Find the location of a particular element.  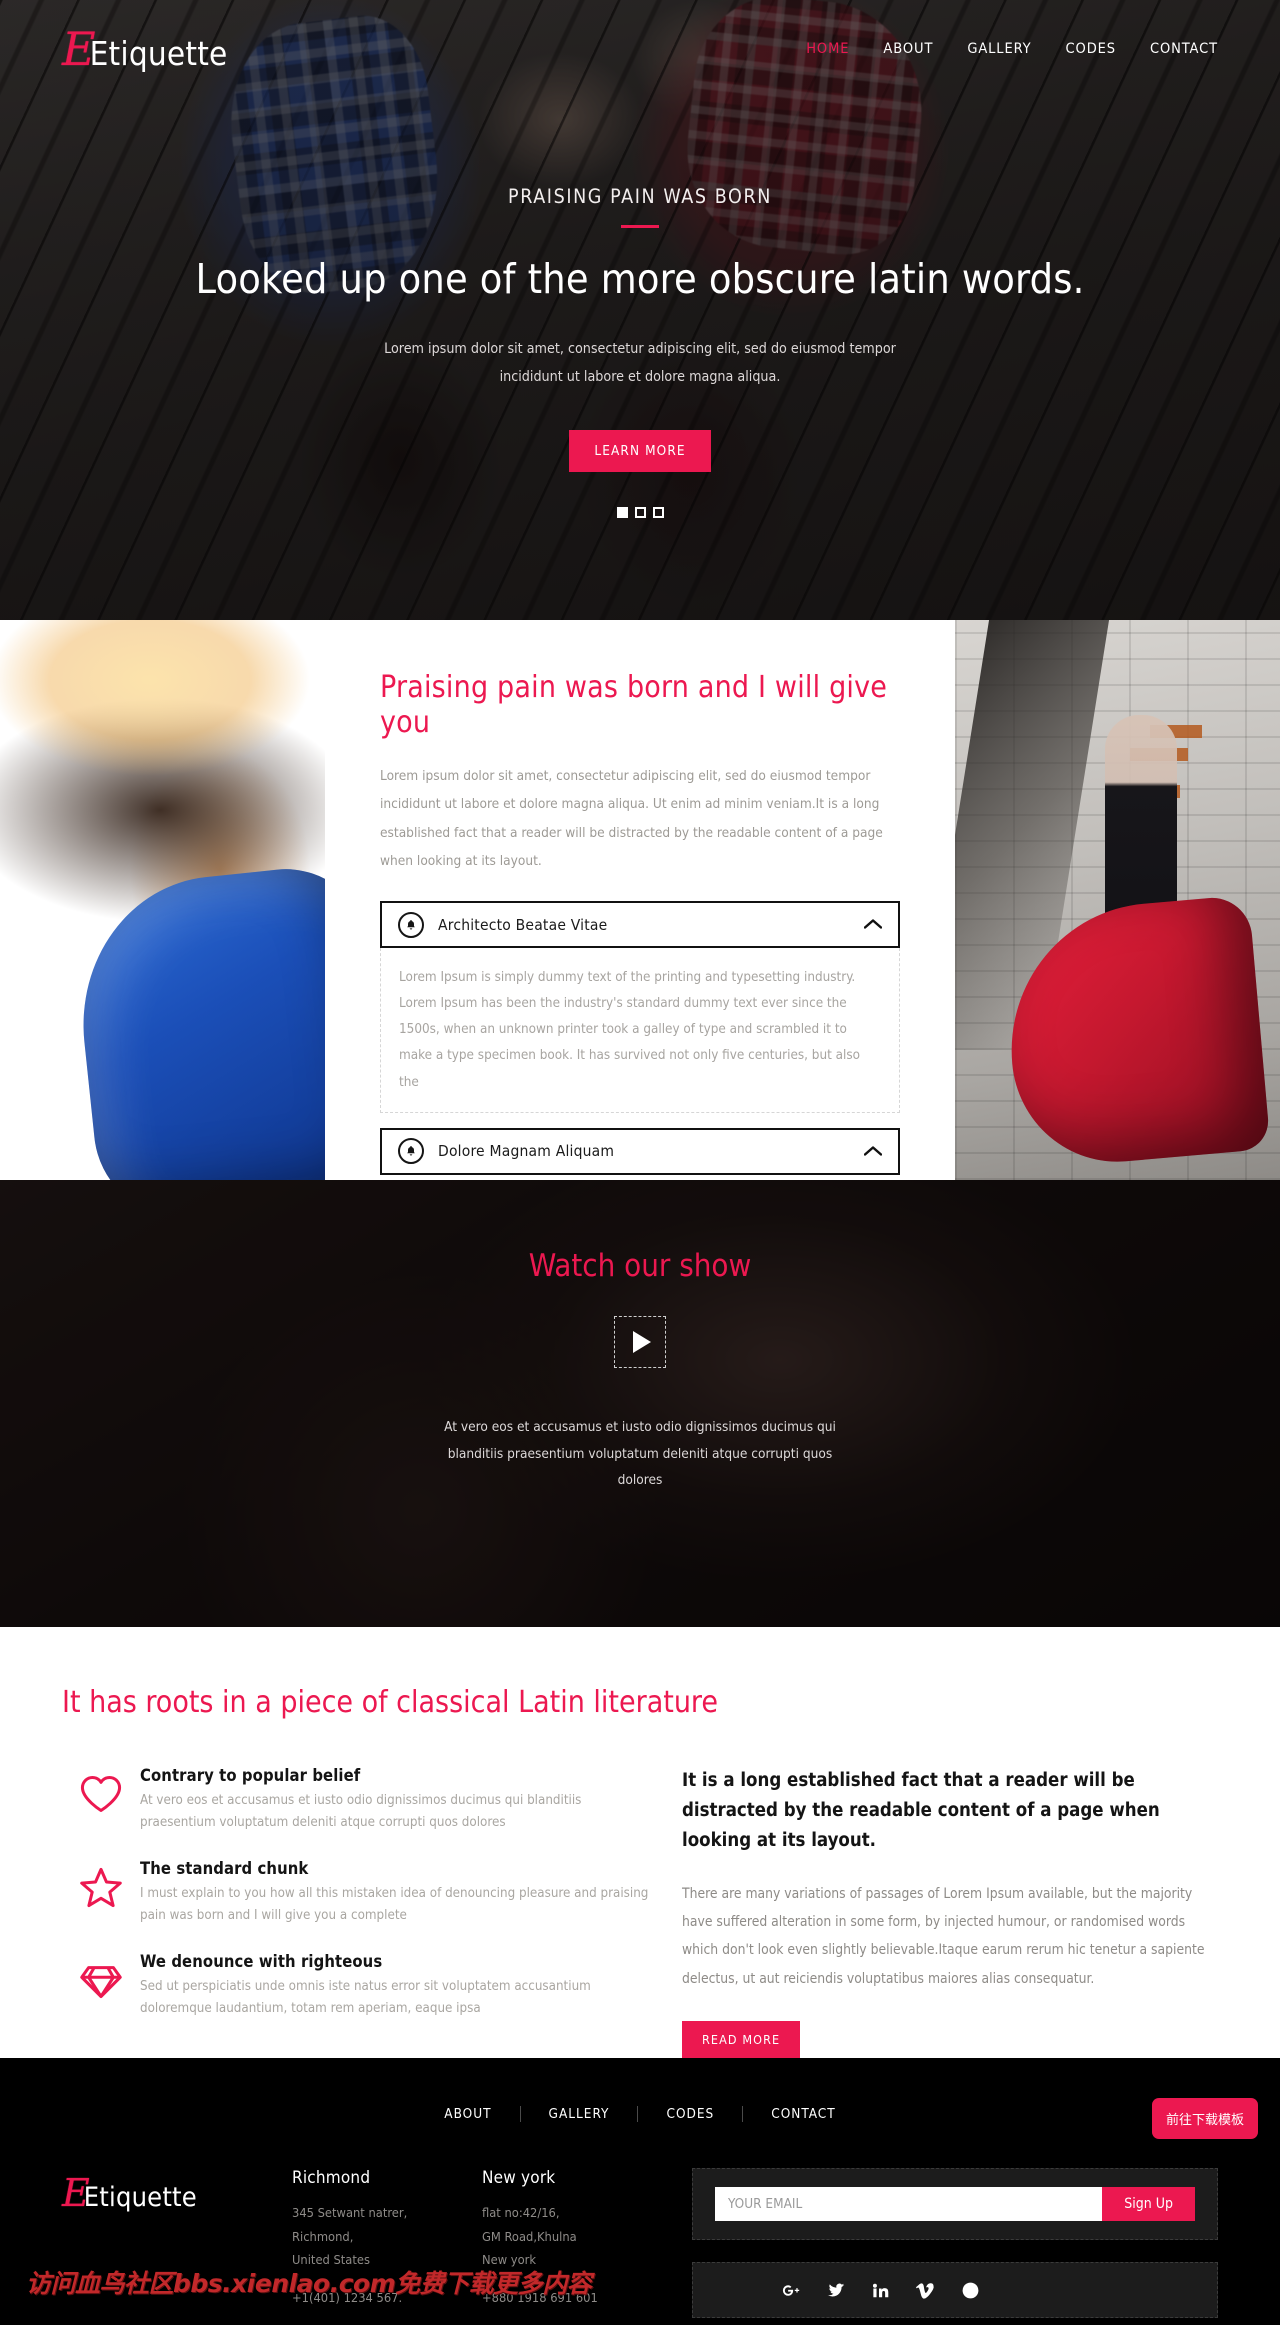

nav-item-home: HOME is located at coordinates (827, 49).